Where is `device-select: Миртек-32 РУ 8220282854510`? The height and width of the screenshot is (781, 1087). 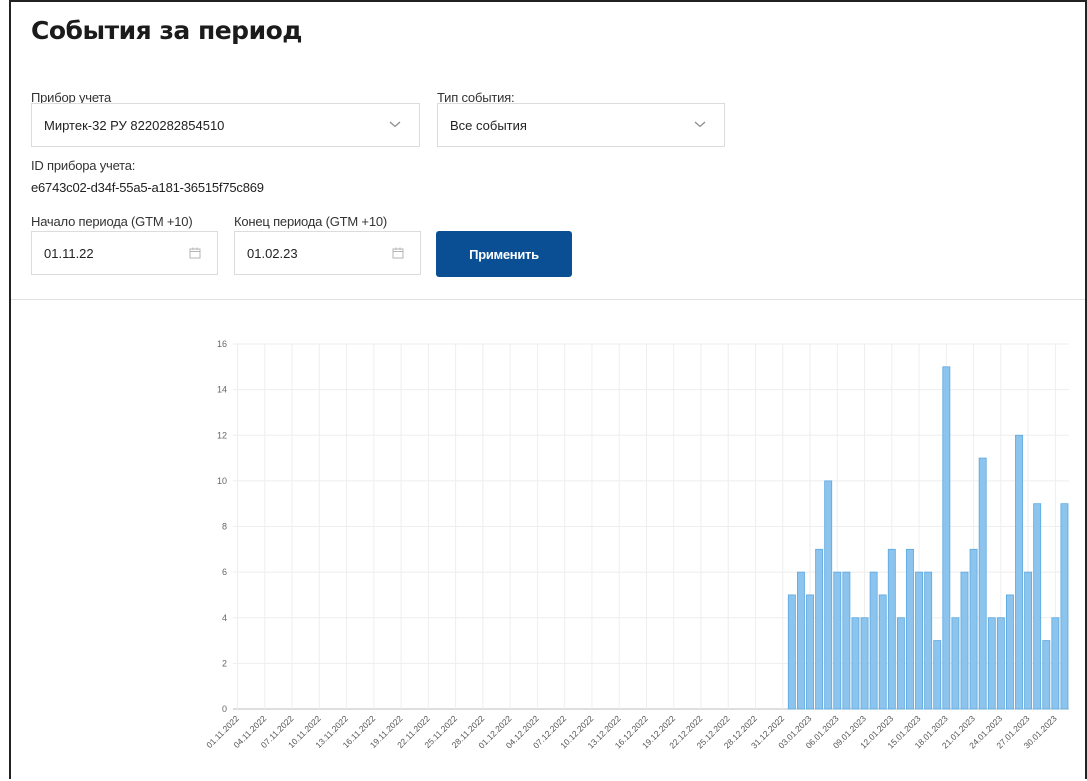 device-select: Миртек-32 РУ 8220282854510 is located at coordinates (225, 125).